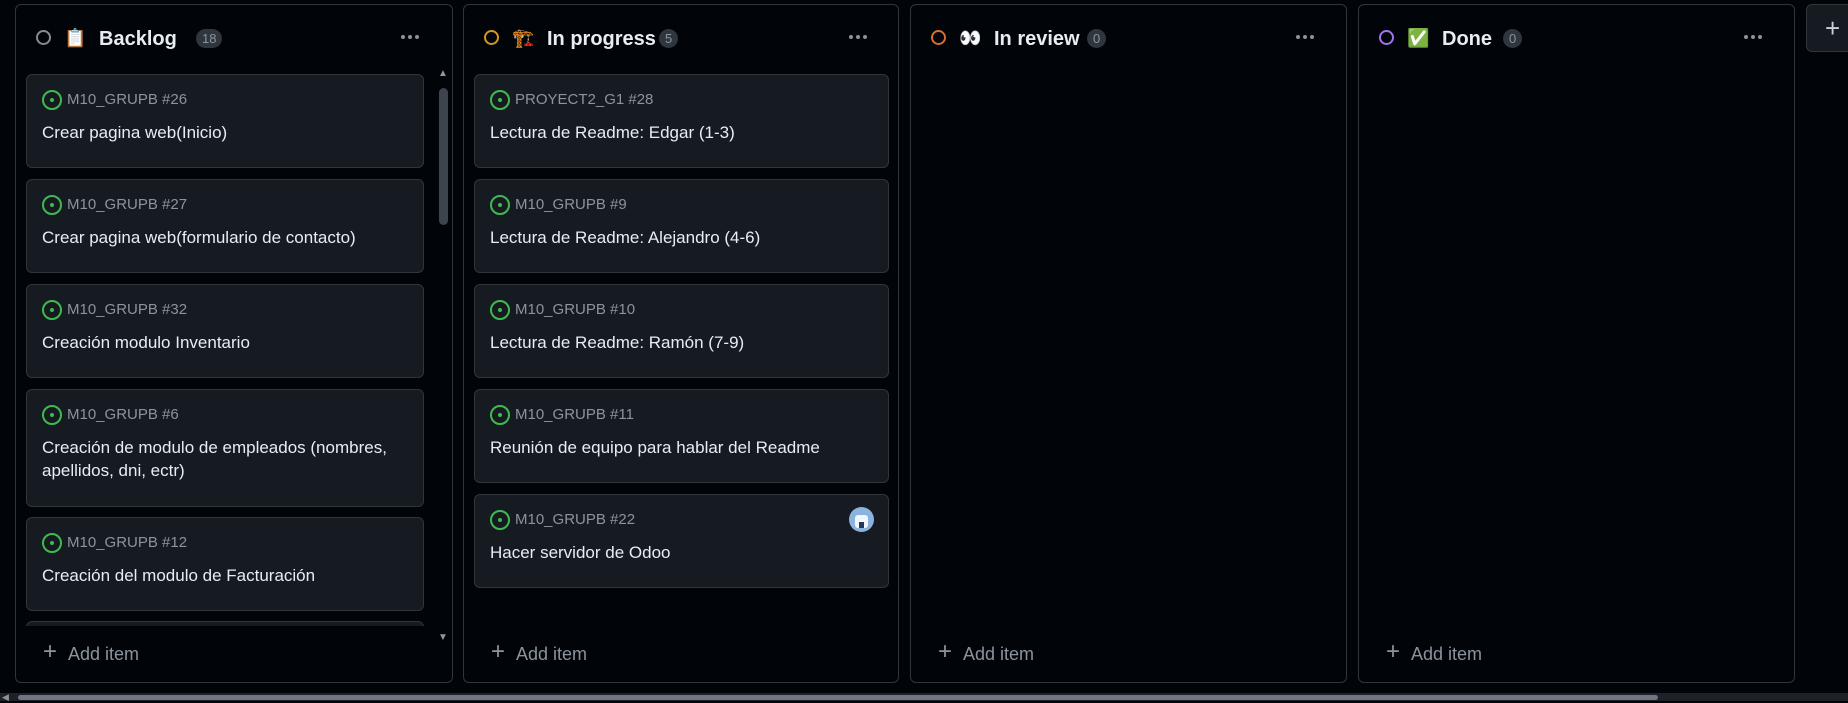 This screenshot has height=703, width=1848. What do you see at coordinates (679, 132) in the screenshot?
I see `issue-title: Lectura de Readme: Edgar (1-3)` at bounding box center [679, 132].